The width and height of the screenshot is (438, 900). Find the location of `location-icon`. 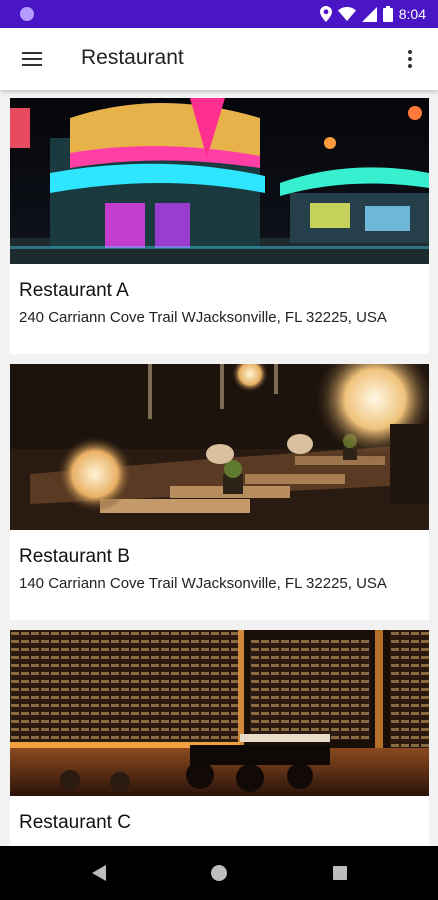

location-icon is located at coordinates (325, 14).